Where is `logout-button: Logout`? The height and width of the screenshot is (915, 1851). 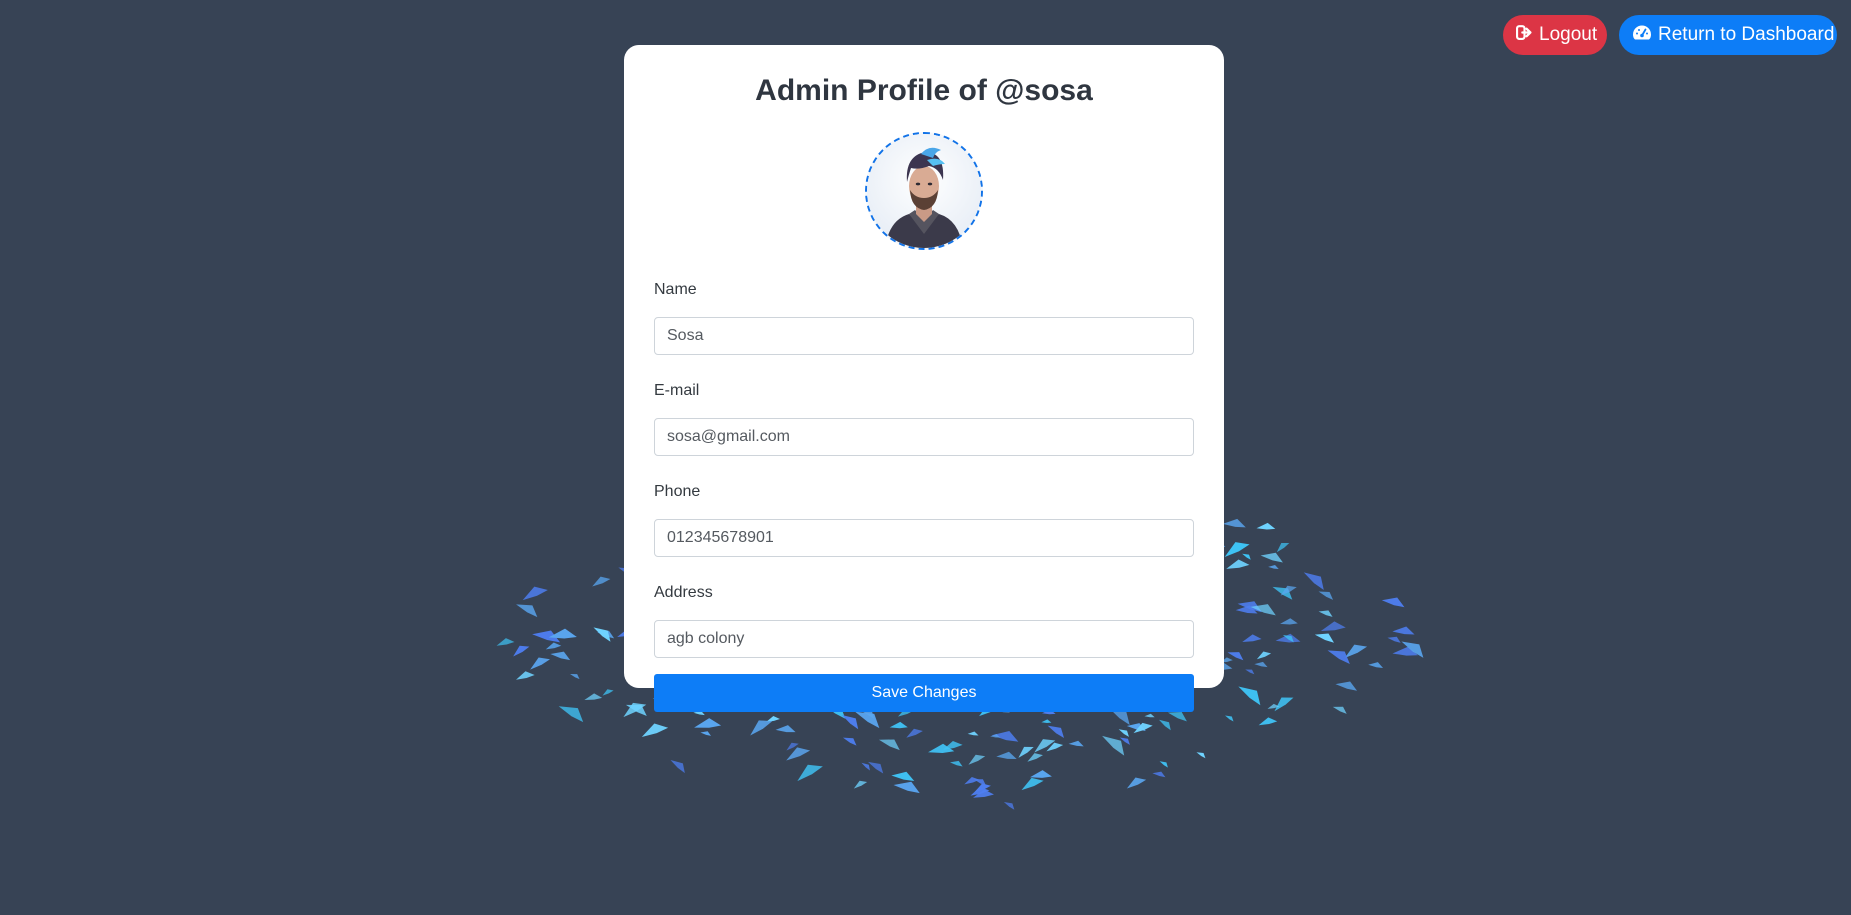 logout-button: Logout is located at coordinates (1555, 35).